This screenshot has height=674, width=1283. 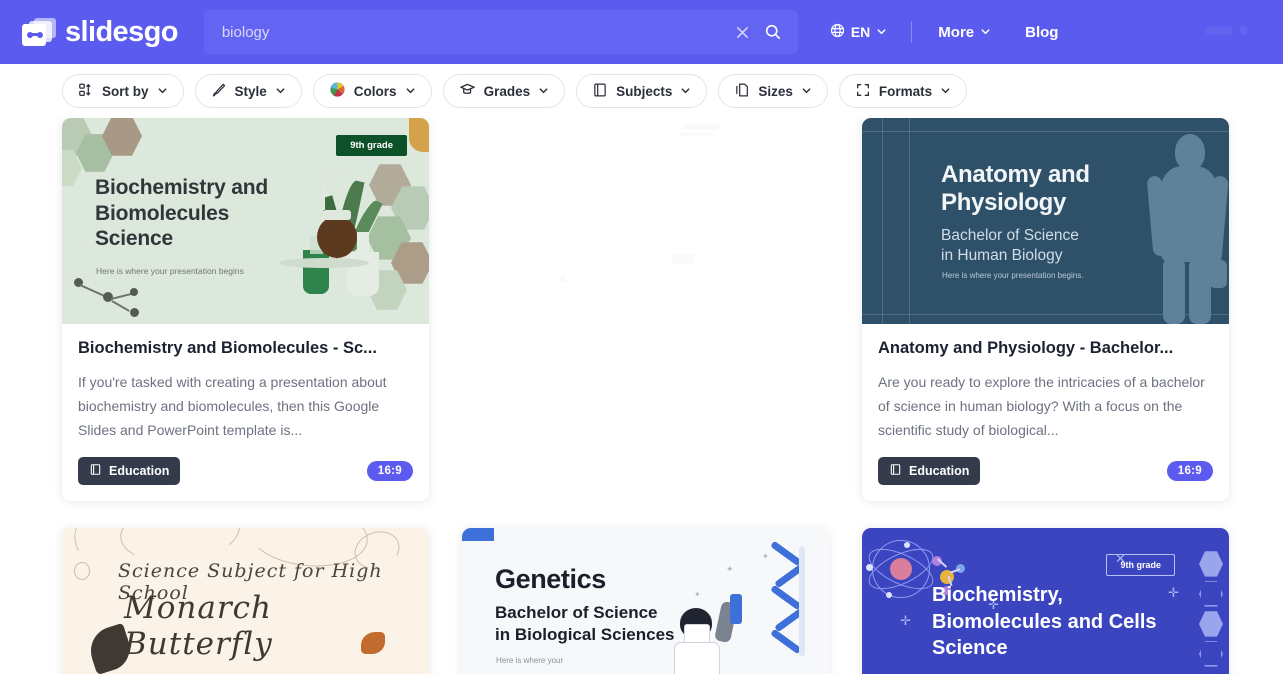 I want to click on thumbnail-line-2: Monarch Butterfly, so click(x=198, y=626).